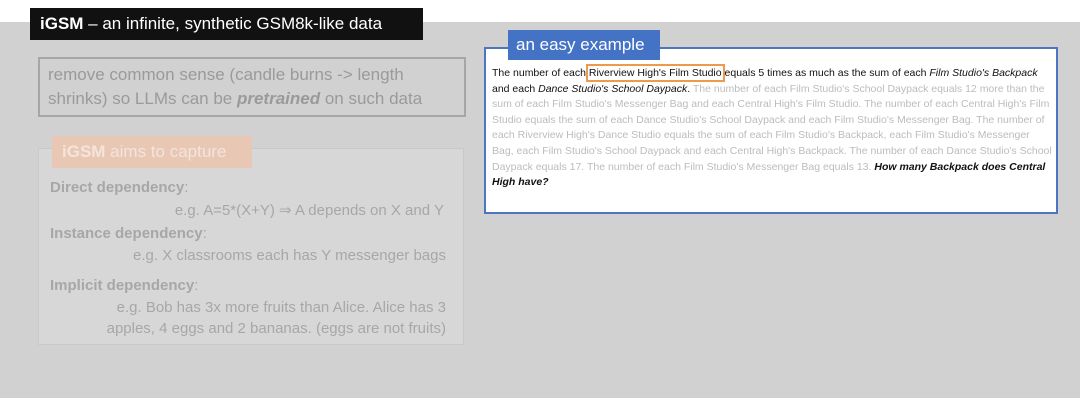 This screenshot has width=1080, height=410. I want to click on implicit-dependency-label: Implicit dependency, so click(122, 285).